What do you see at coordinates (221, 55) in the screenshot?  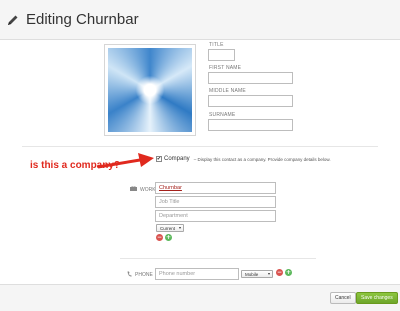 I see `title-input` at bounding box center [221, 55].